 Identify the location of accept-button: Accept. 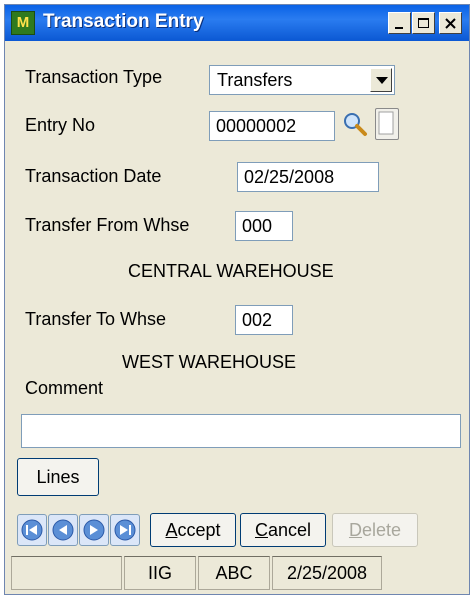
(193, 530).